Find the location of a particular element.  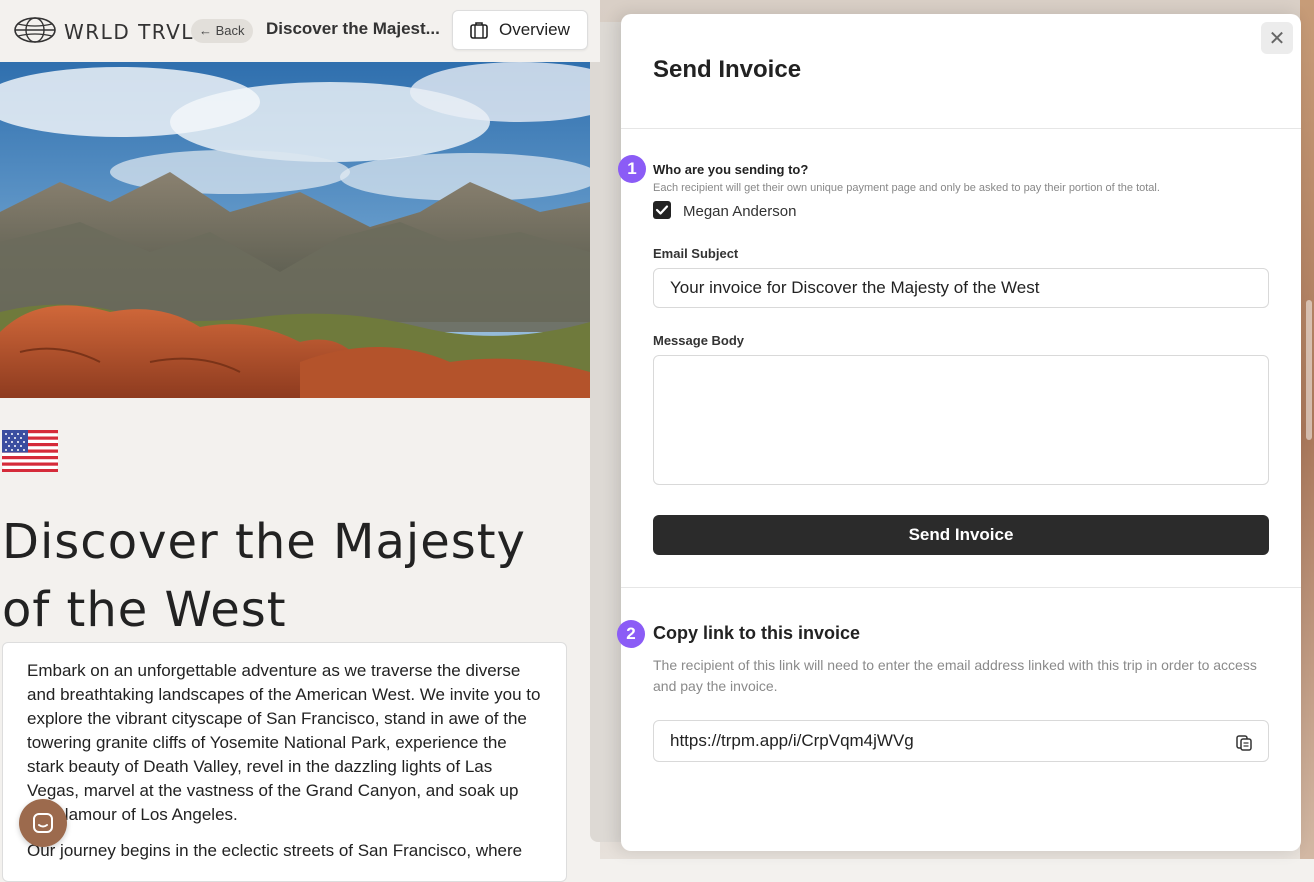

step-badge-2: 2 is located at coordinates (631, 634).